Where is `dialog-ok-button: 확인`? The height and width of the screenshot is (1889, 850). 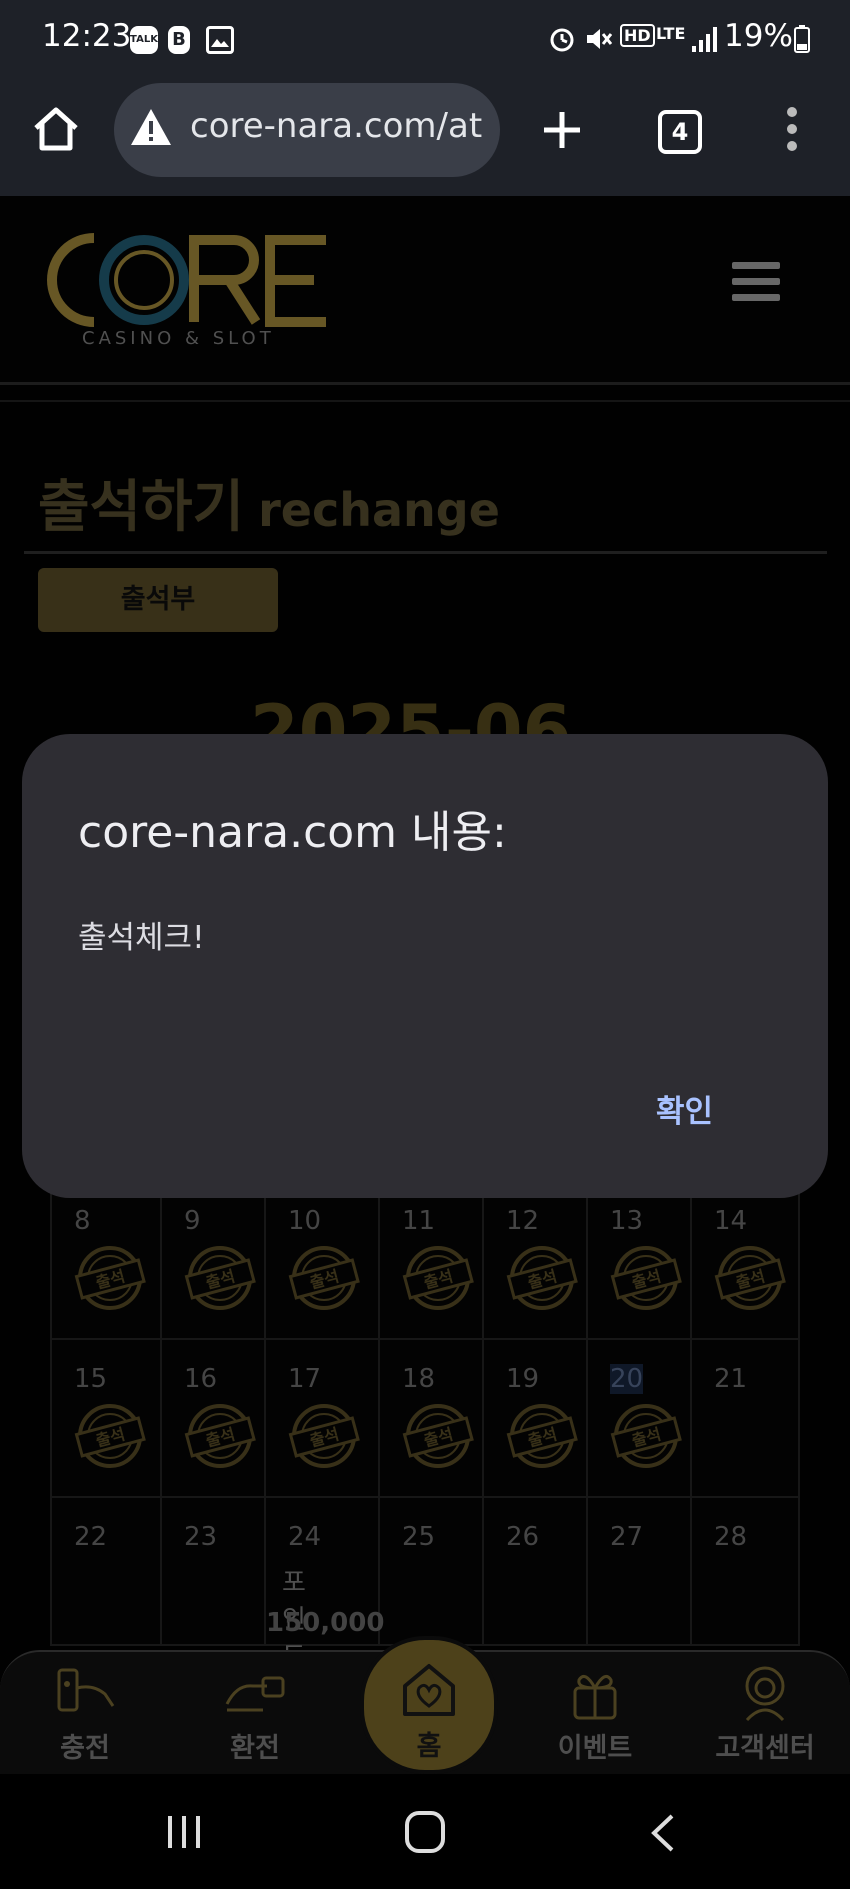
dialog-ok-button: 확인 is located at coordinates (684, 1108).